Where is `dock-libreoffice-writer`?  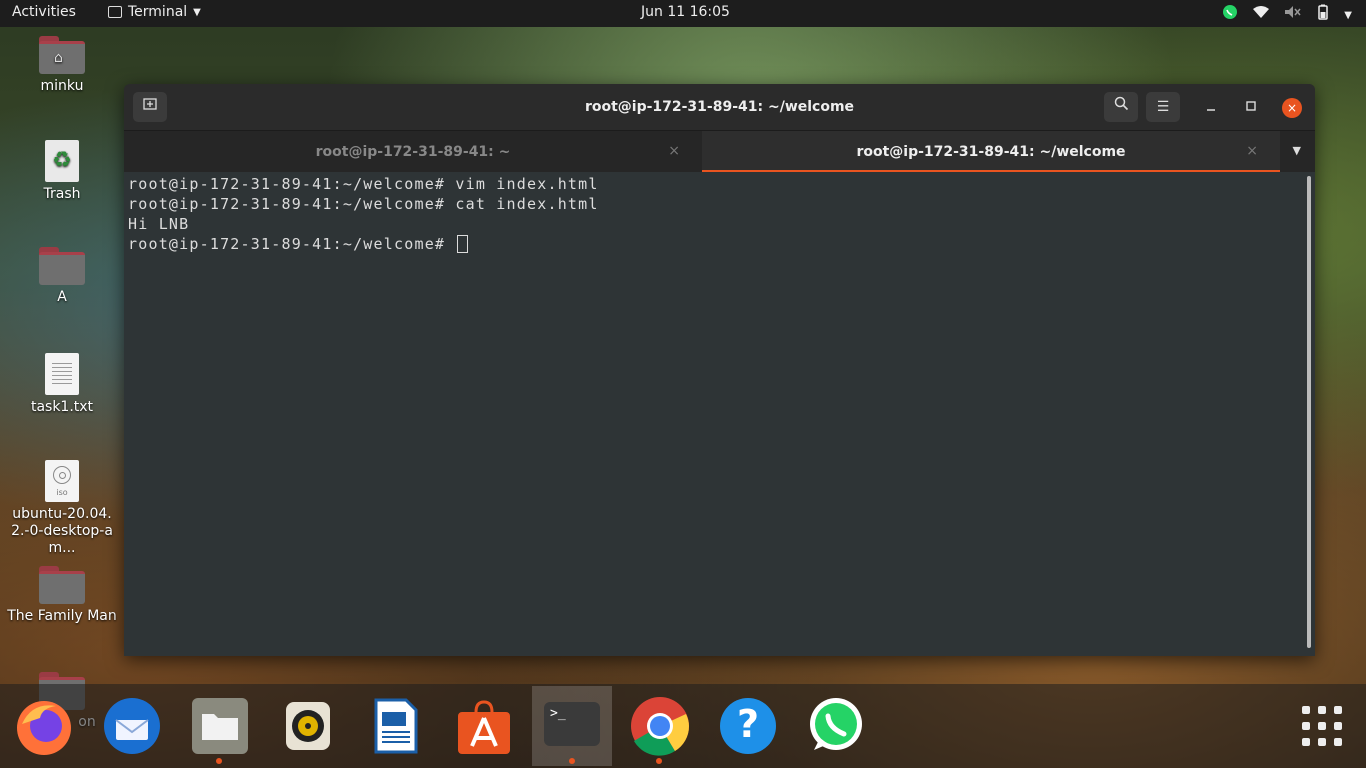
dock-libreoffice-writer is located at coordinates (396, 726).